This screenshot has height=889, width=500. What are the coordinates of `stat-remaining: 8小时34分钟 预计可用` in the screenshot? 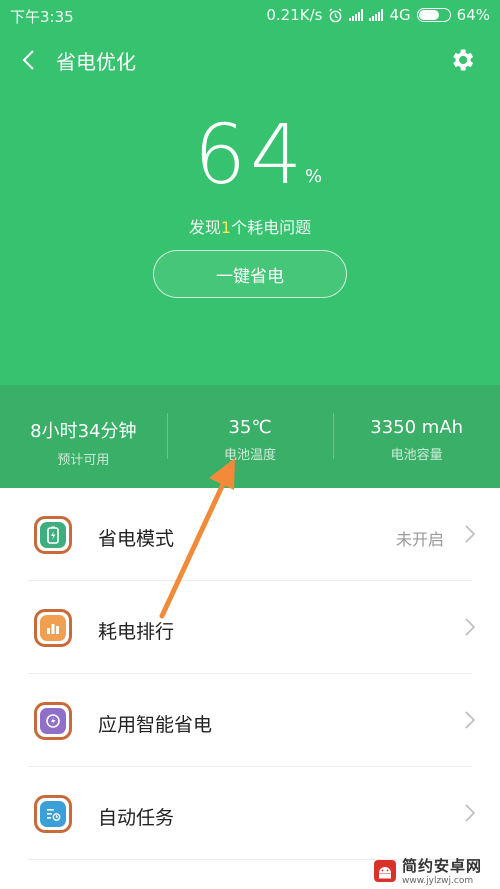 It's located at (83, 436).